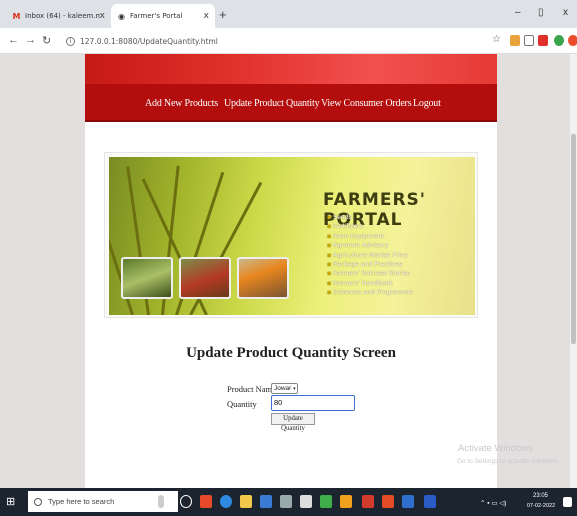  I want to click on chevron-down-icon: ▾, so click(294, 389).